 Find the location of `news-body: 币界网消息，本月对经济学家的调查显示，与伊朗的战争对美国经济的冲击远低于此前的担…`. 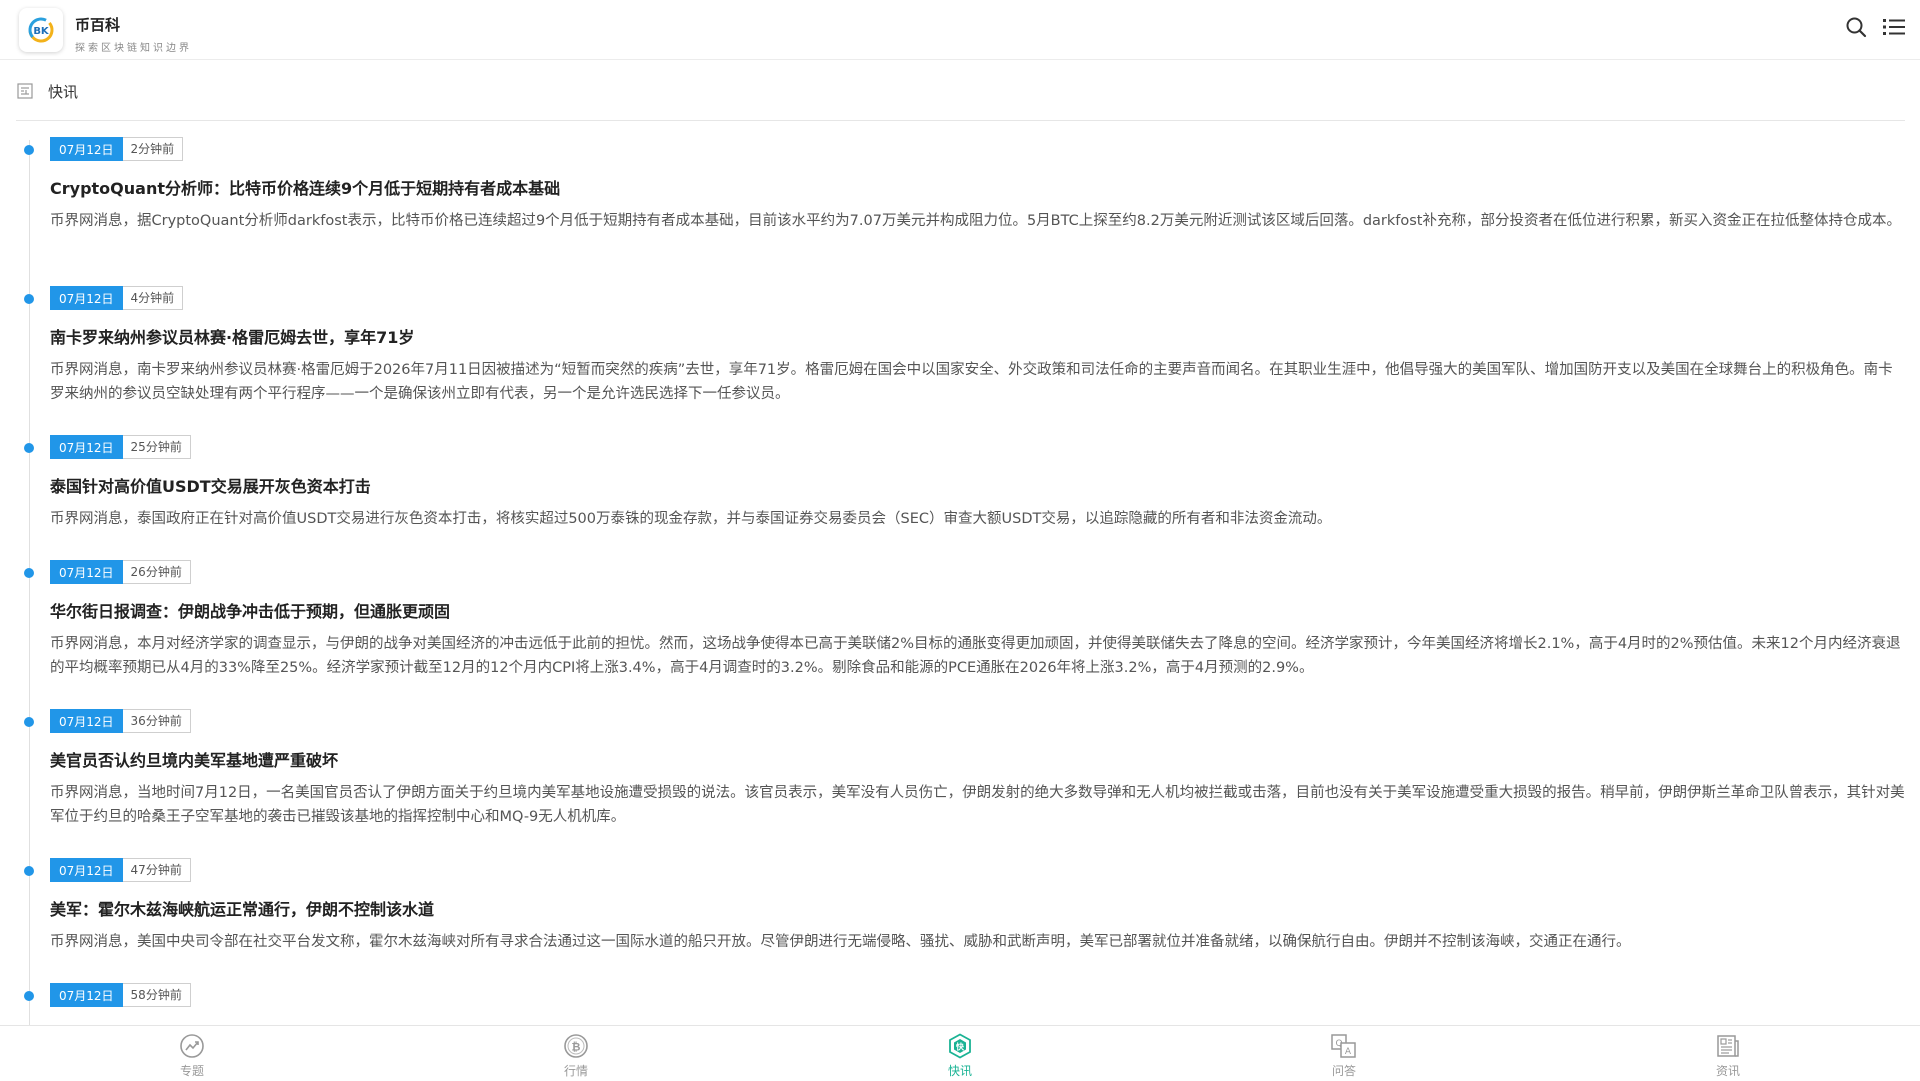

news-body: 币界网消息，本月对经济学家的调查显示，与伊朗的战争对美国经济的冲击远低于此前的担… is located at coordinates (975, 656).